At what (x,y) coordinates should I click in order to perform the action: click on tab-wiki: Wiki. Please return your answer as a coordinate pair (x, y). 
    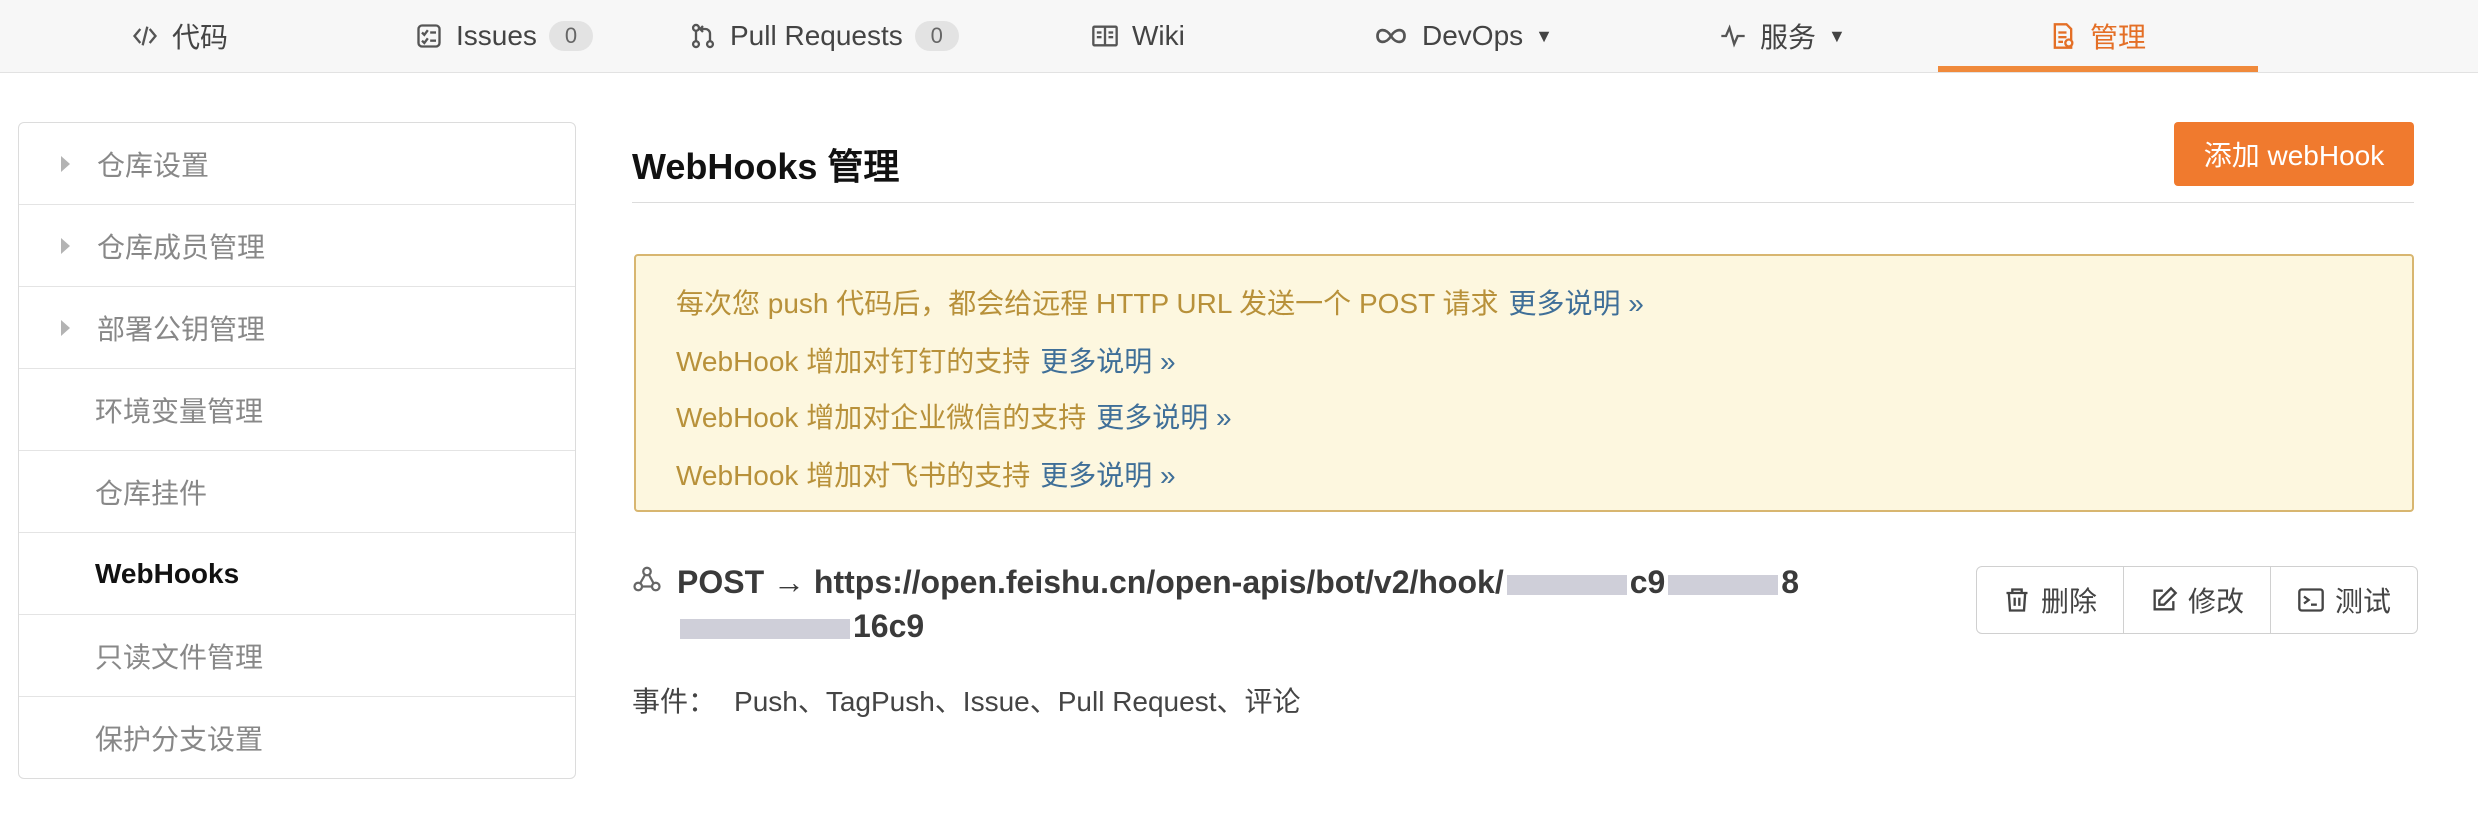
    Looking at the image, I should click on (1137, 36).